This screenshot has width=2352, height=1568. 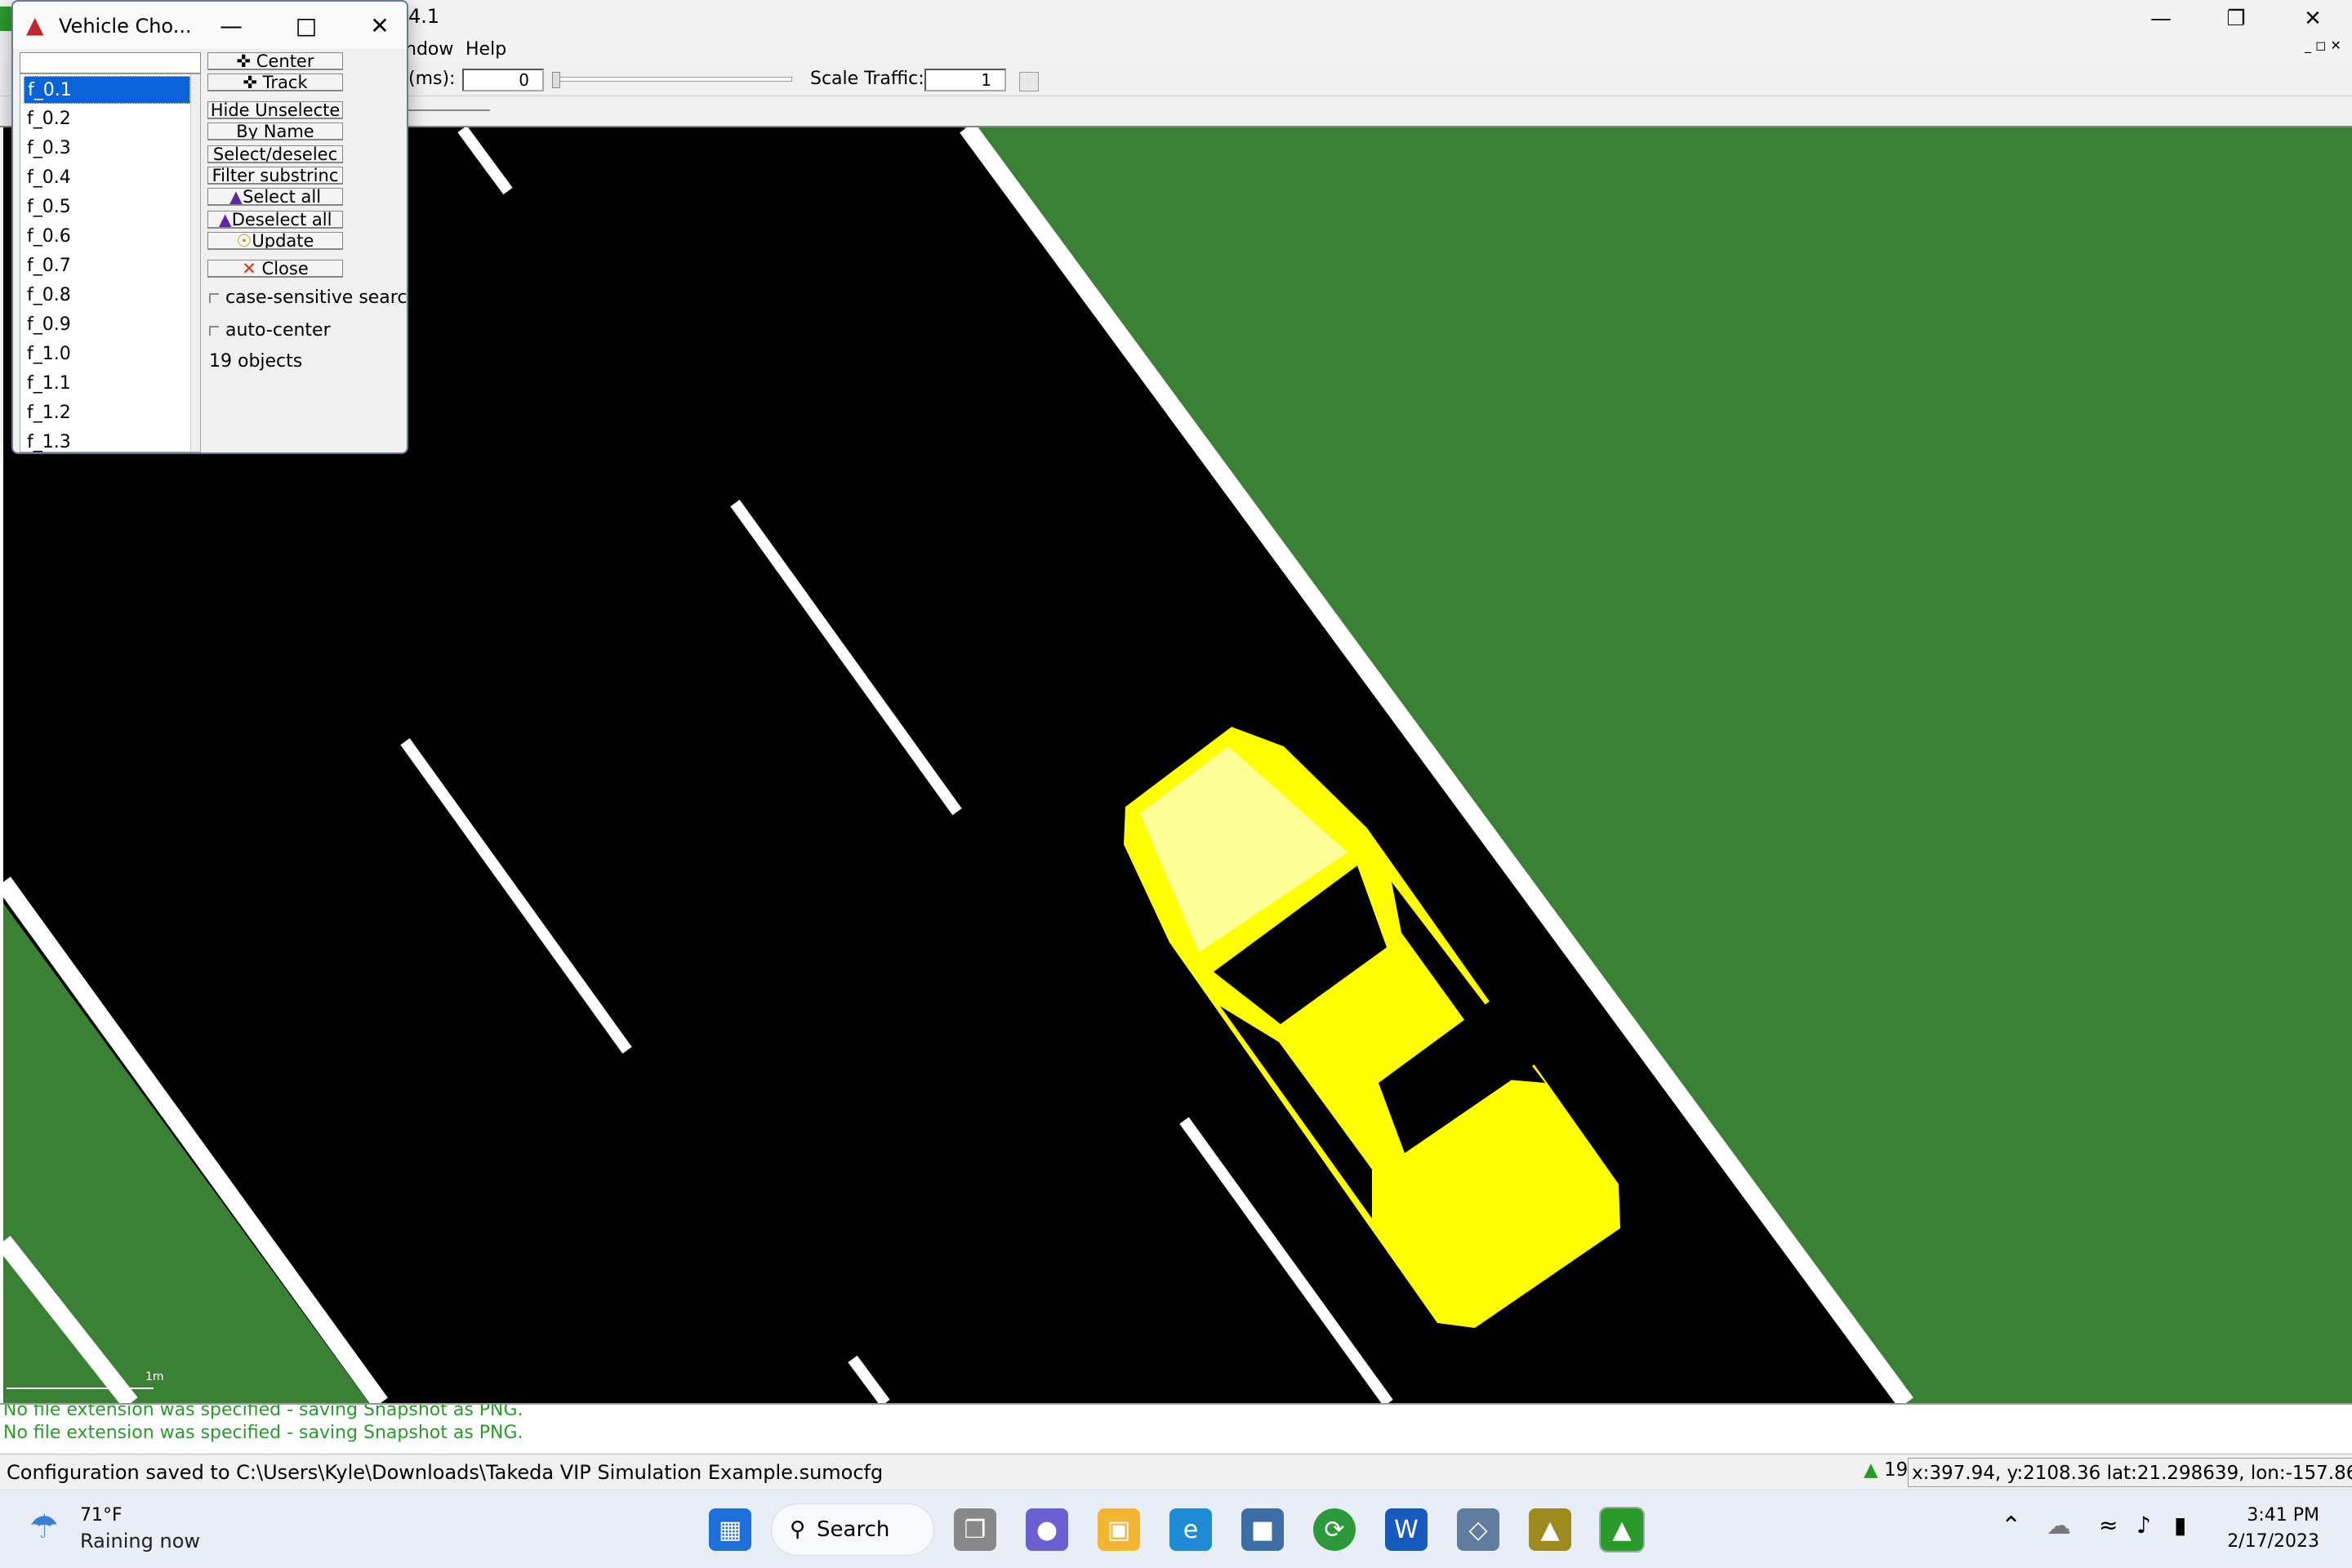 I want to click on track-button: ✜ Track, so click(x=275, y=82).